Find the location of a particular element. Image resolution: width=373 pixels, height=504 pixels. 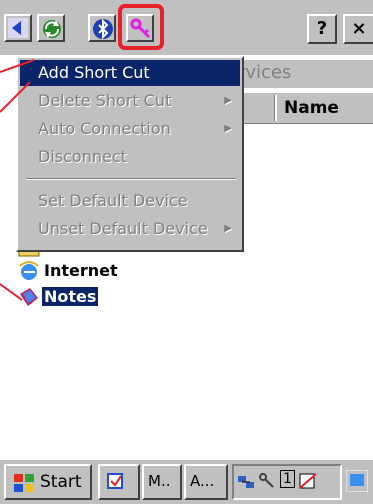

close-button: × is located at coordinates (358, 29).